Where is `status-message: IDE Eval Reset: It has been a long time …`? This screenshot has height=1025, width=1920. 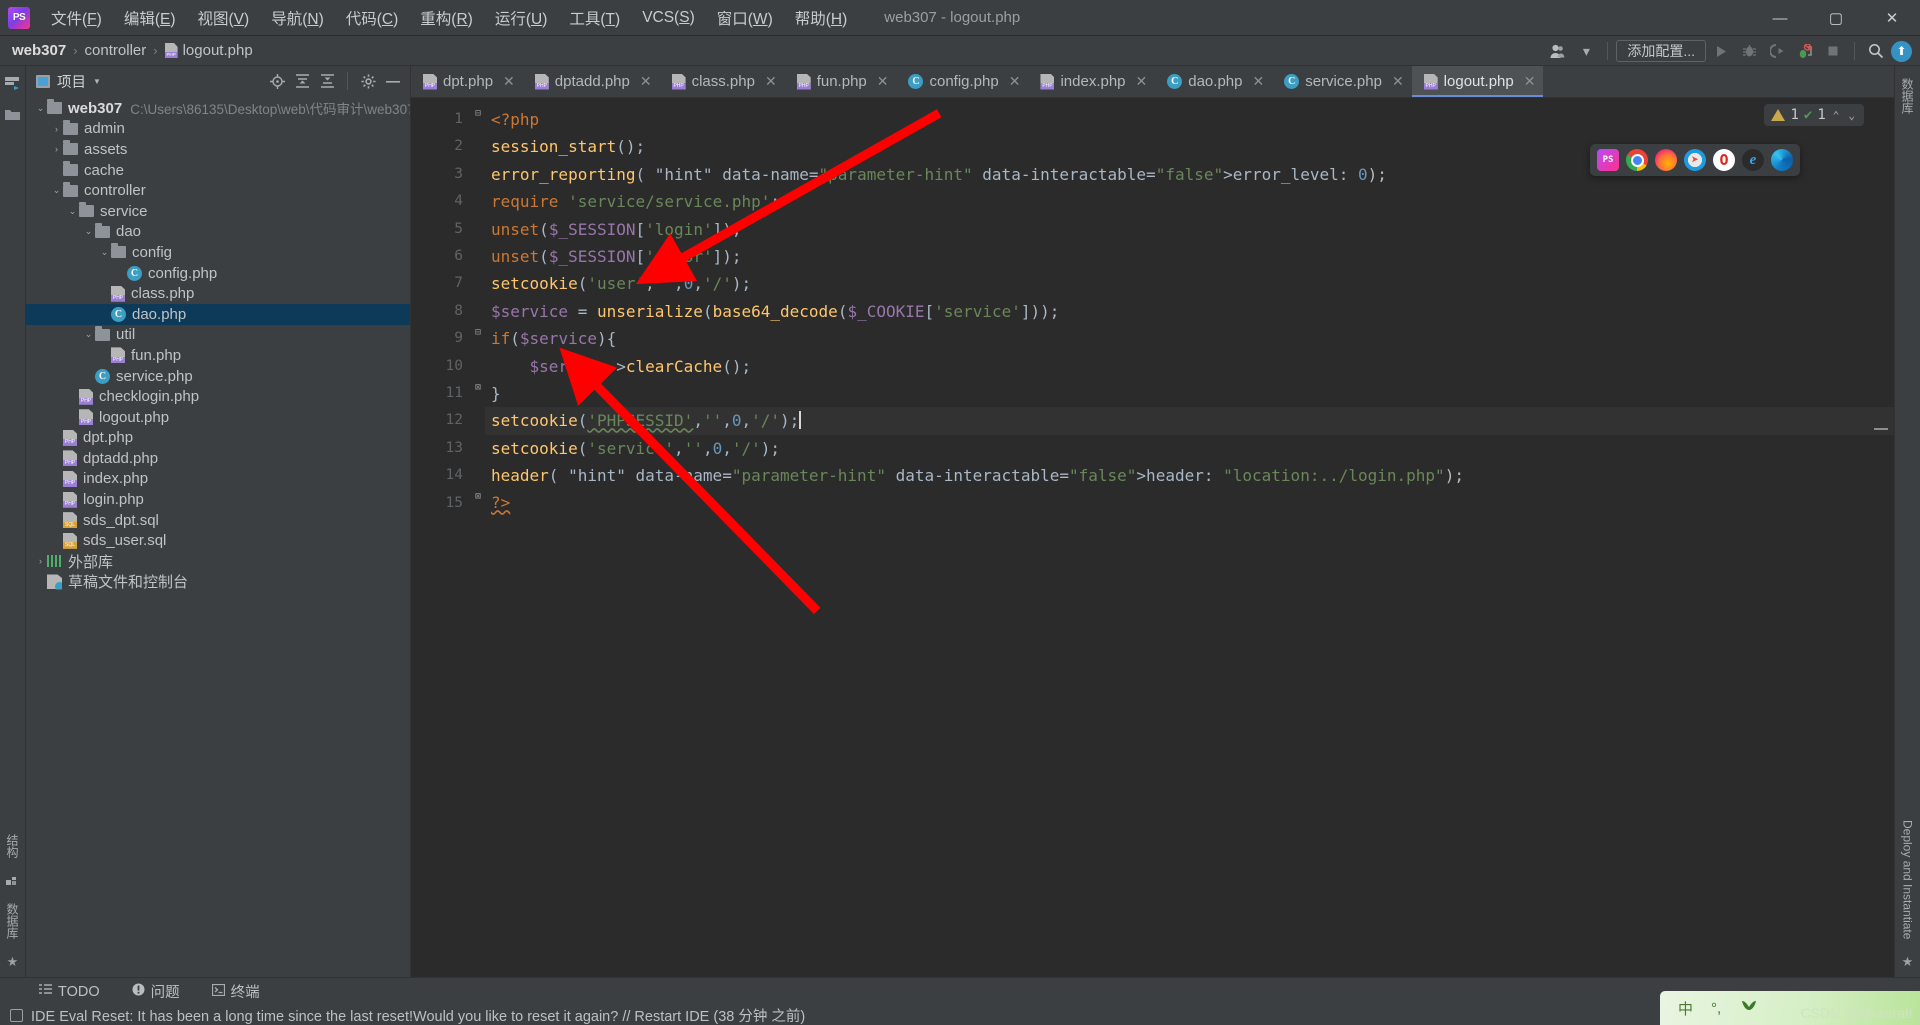
status-message: IDE Eval Reset: It has been a long time … is located at coordinates (418, 1015).